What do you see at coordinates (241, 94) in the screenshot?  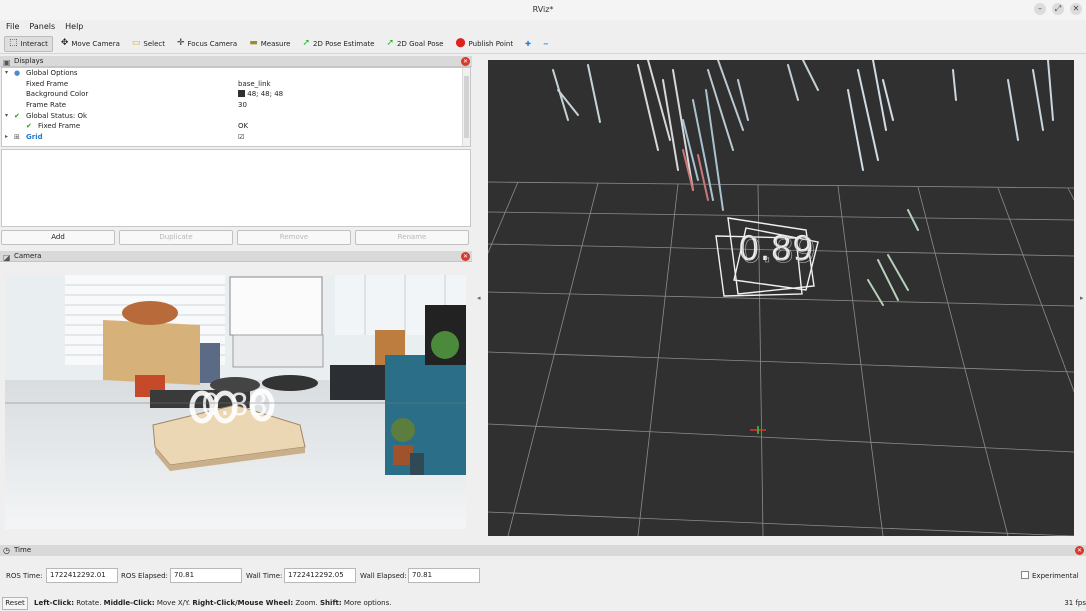 I see `color-swatch` at bounding box center [241, 94].